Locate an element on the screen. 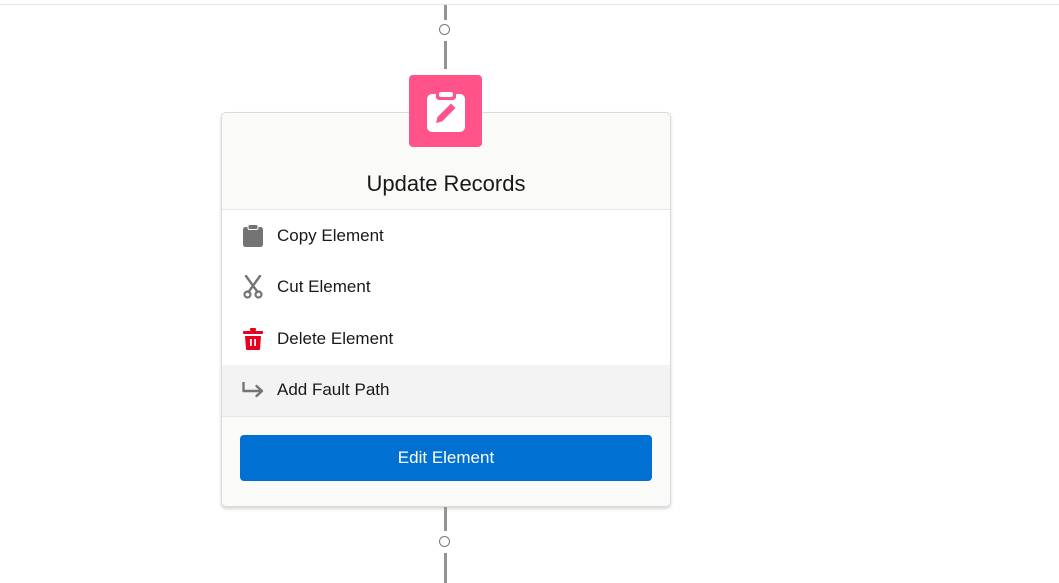 This screenshot has width=1059, height=583. fault-path-arrow-icon is located at coordinates (253, 390).